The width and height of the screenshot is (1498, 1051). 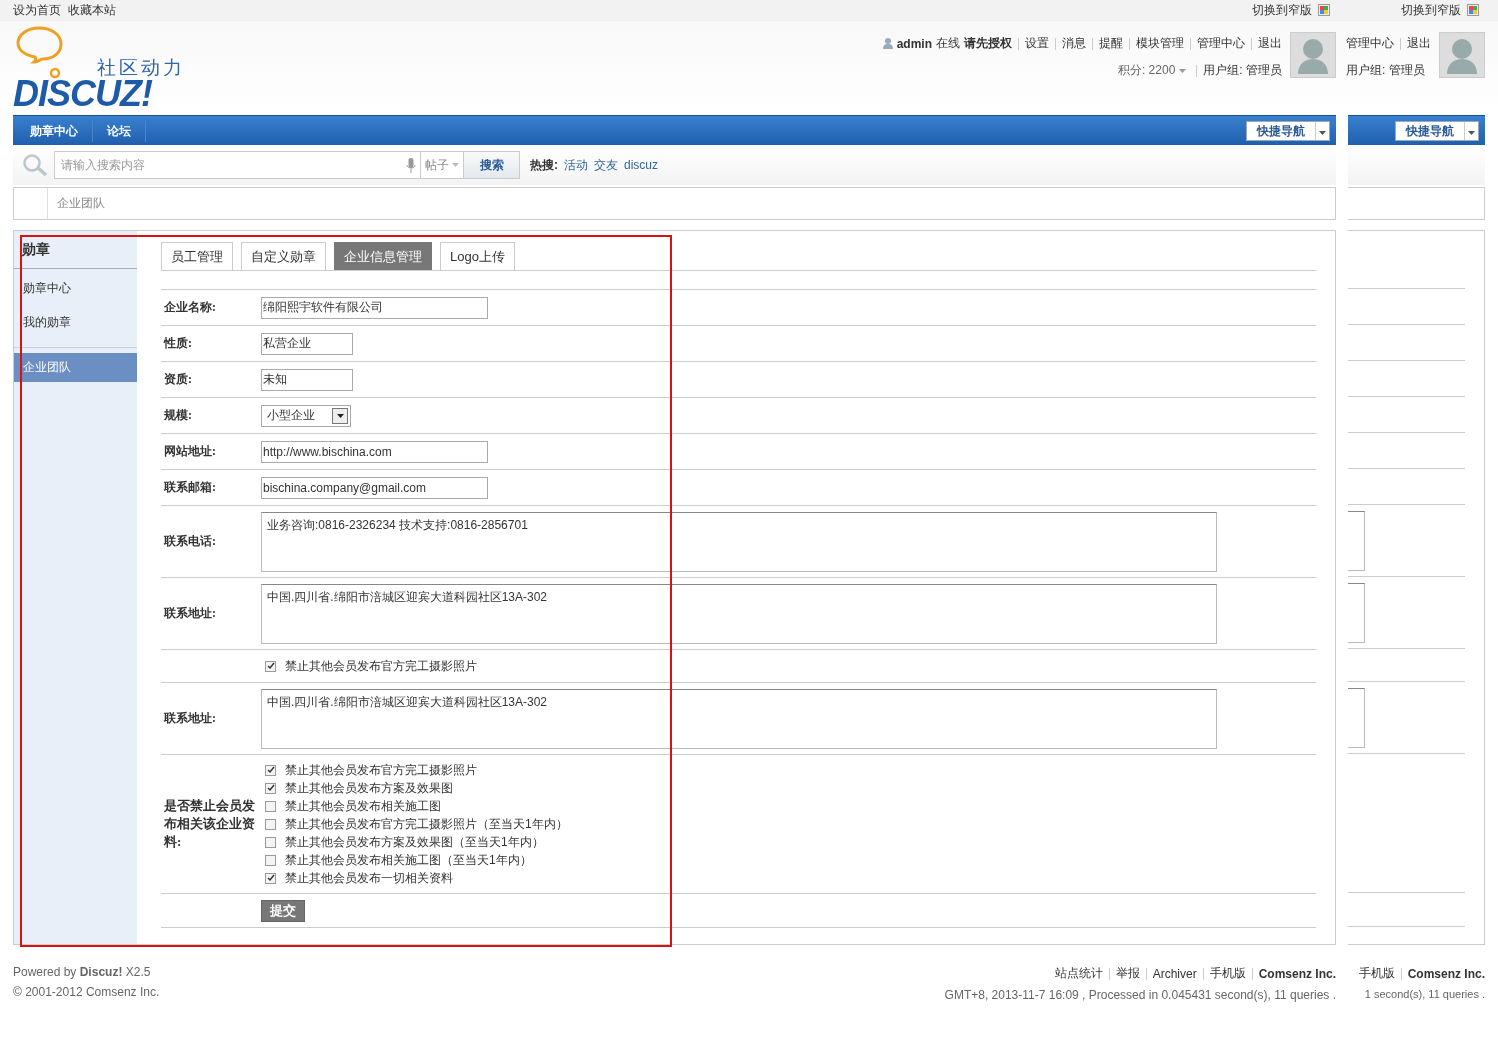 I want to click on field-label: 性质:, so click(x=177, y=343).